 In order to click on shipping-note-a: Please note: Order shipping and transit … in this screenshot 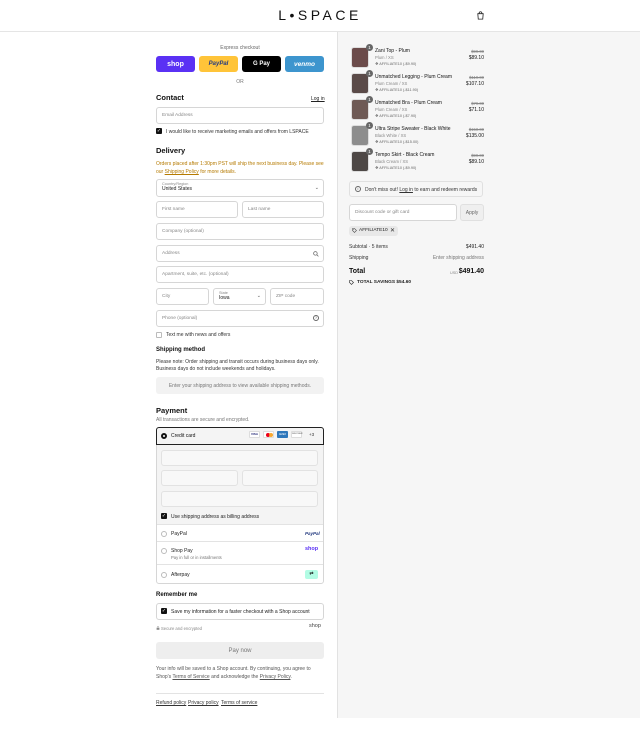, I will do `click(237, 362)`.